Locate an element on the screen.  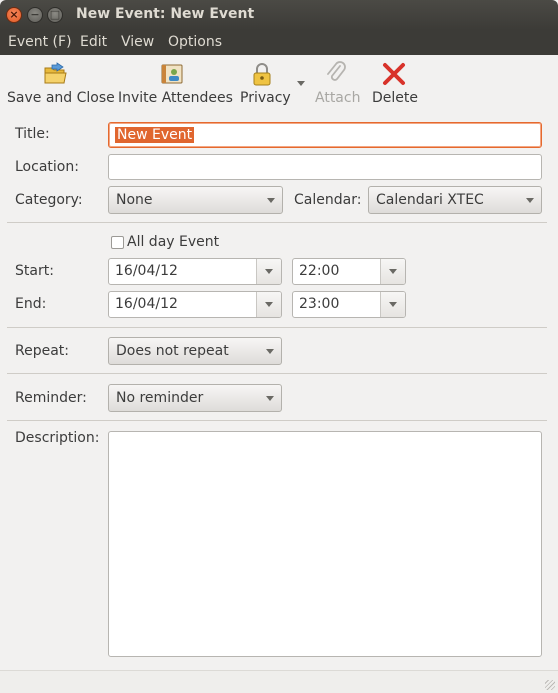
start-time-value: 22:00 is located at coordinates (319, 271).